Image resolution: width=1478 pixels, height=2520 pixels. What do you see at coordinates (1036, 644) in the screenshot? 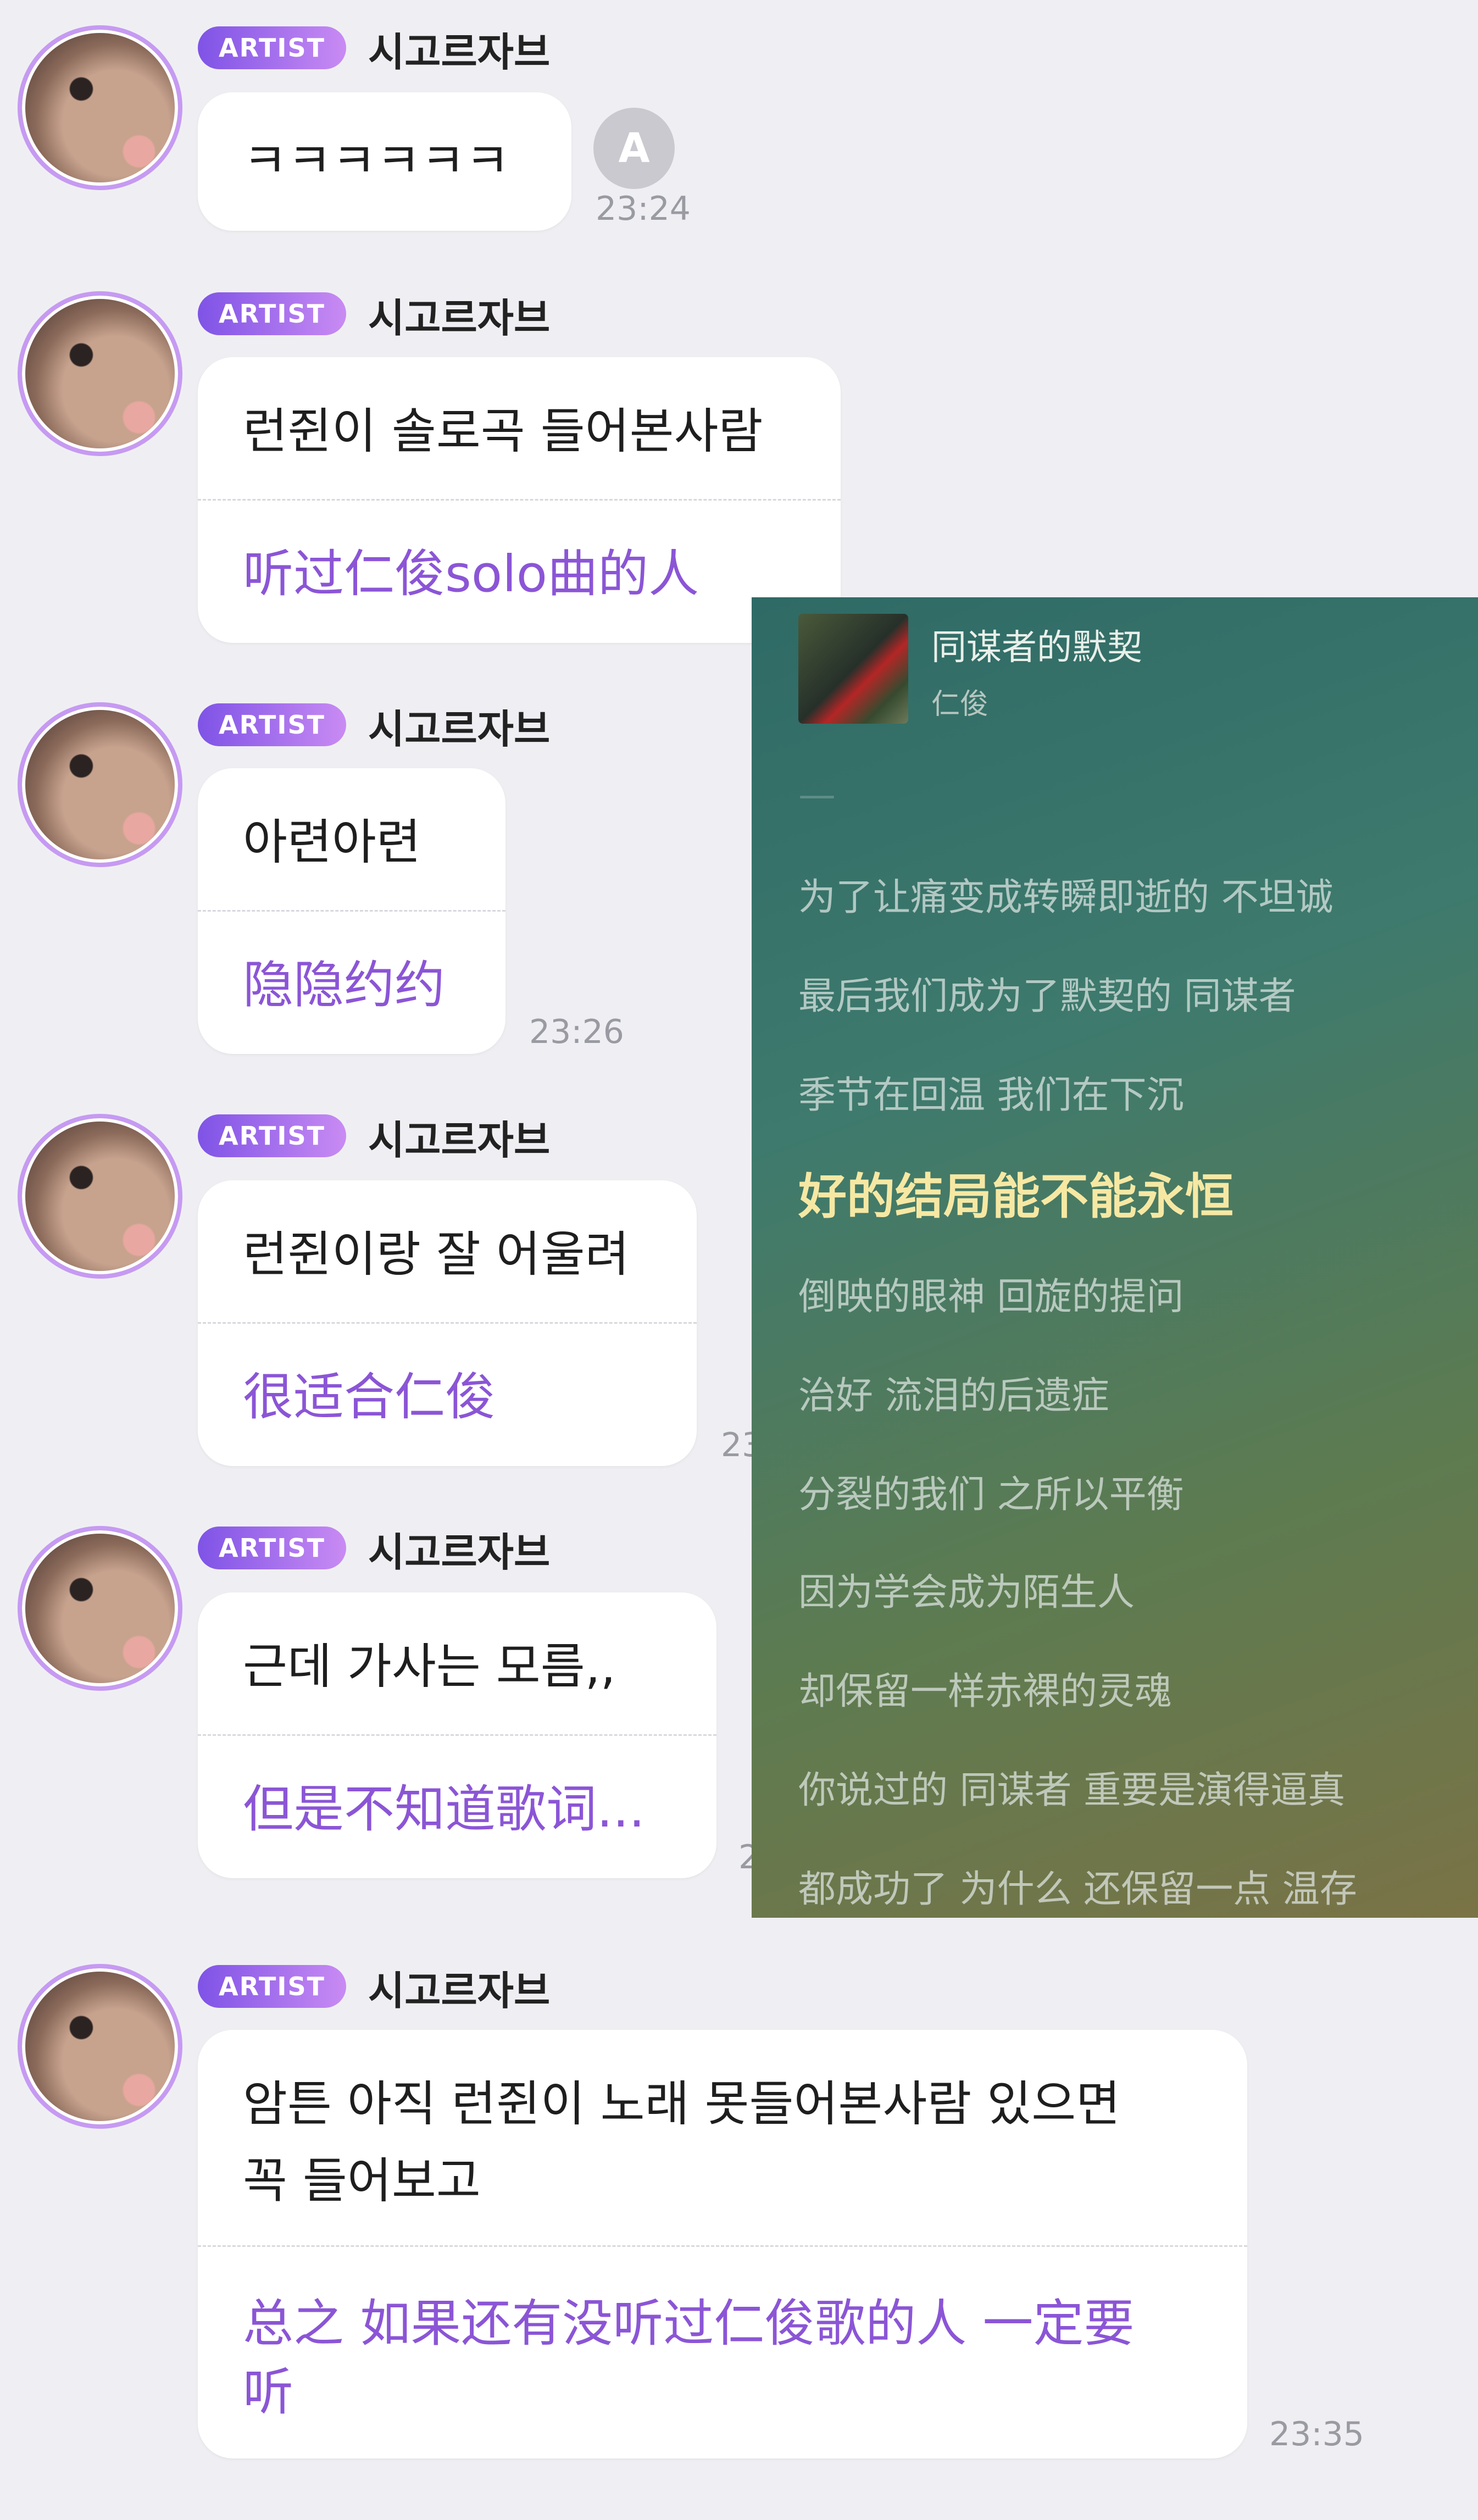
I see `song-title: 同谋者的默契` at bounding box center [1036, 644].